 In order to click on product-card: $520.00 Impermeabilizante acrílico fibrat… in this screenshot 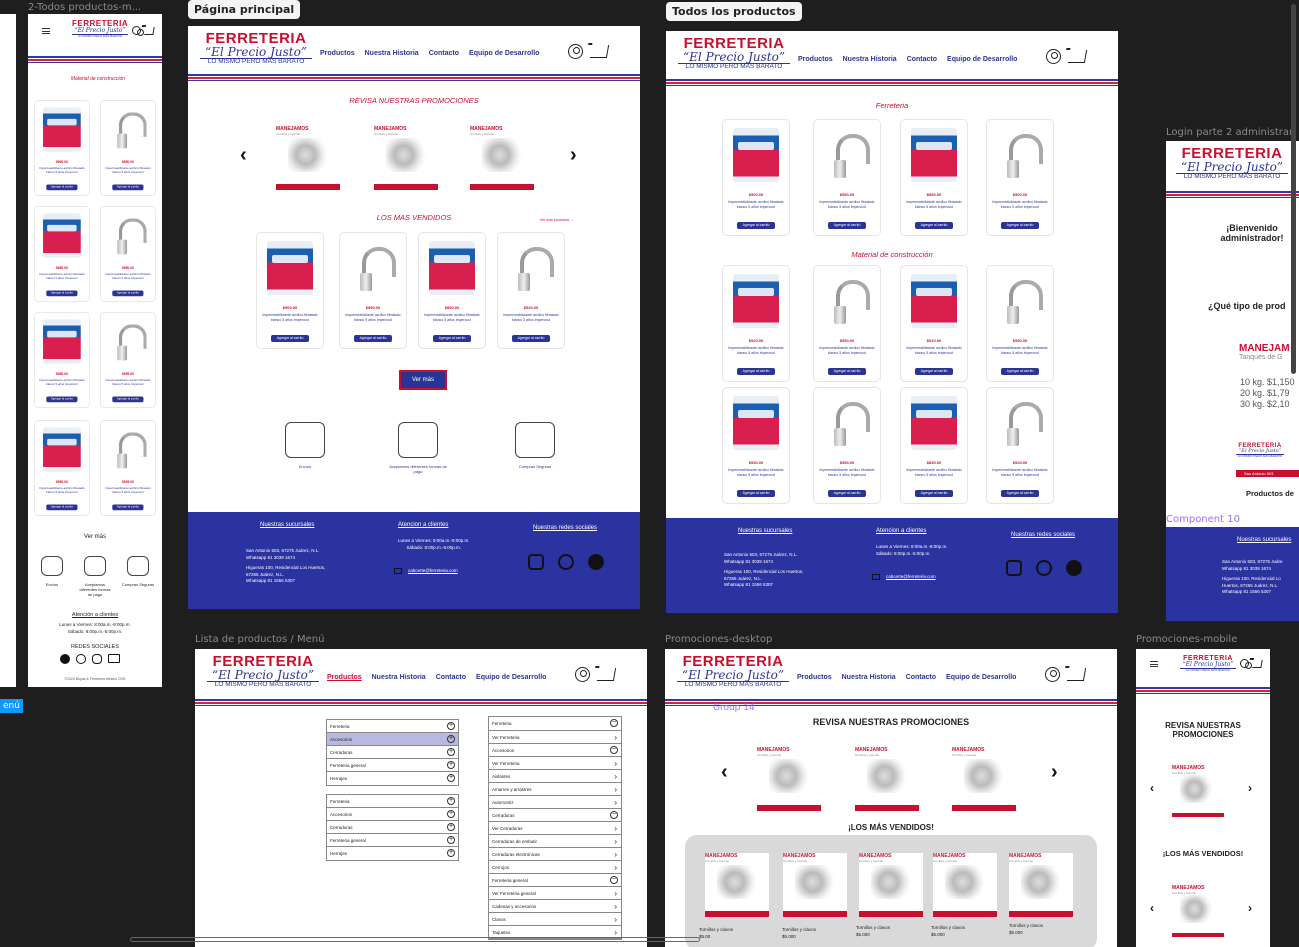, I will do `click(531, 290)`.